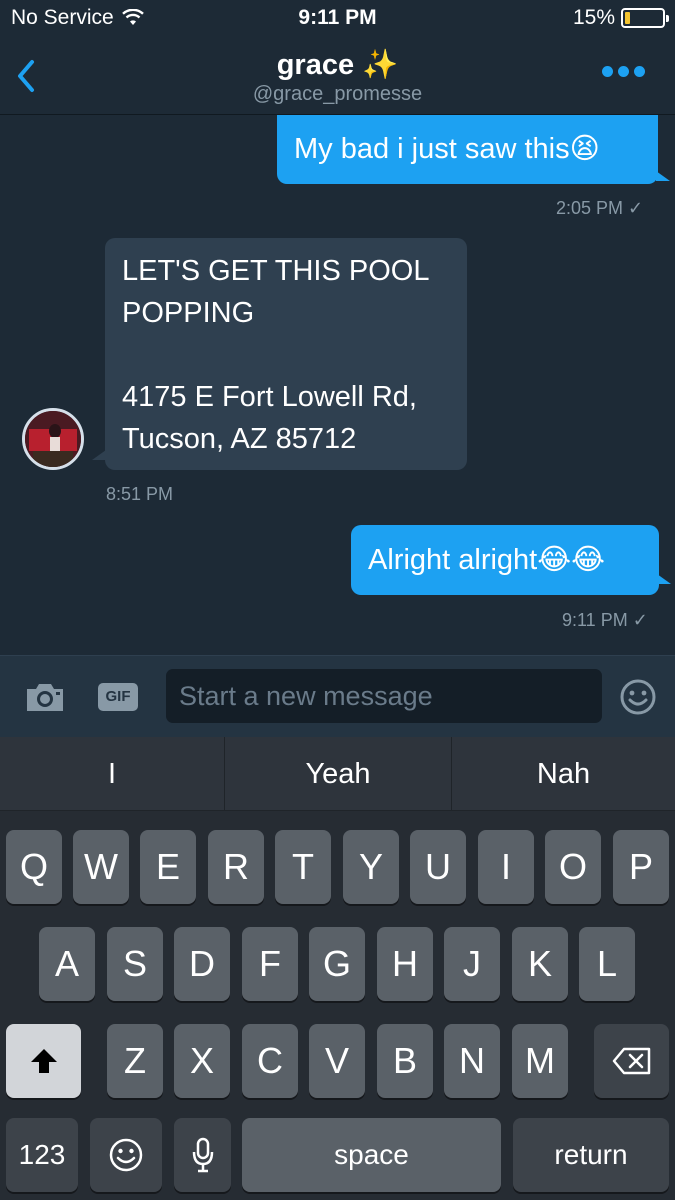 This screenshot has height=1200, width=675. Describe the element at coordinates (438, 867) in the screenshot. I see `key-u: U` at that location.